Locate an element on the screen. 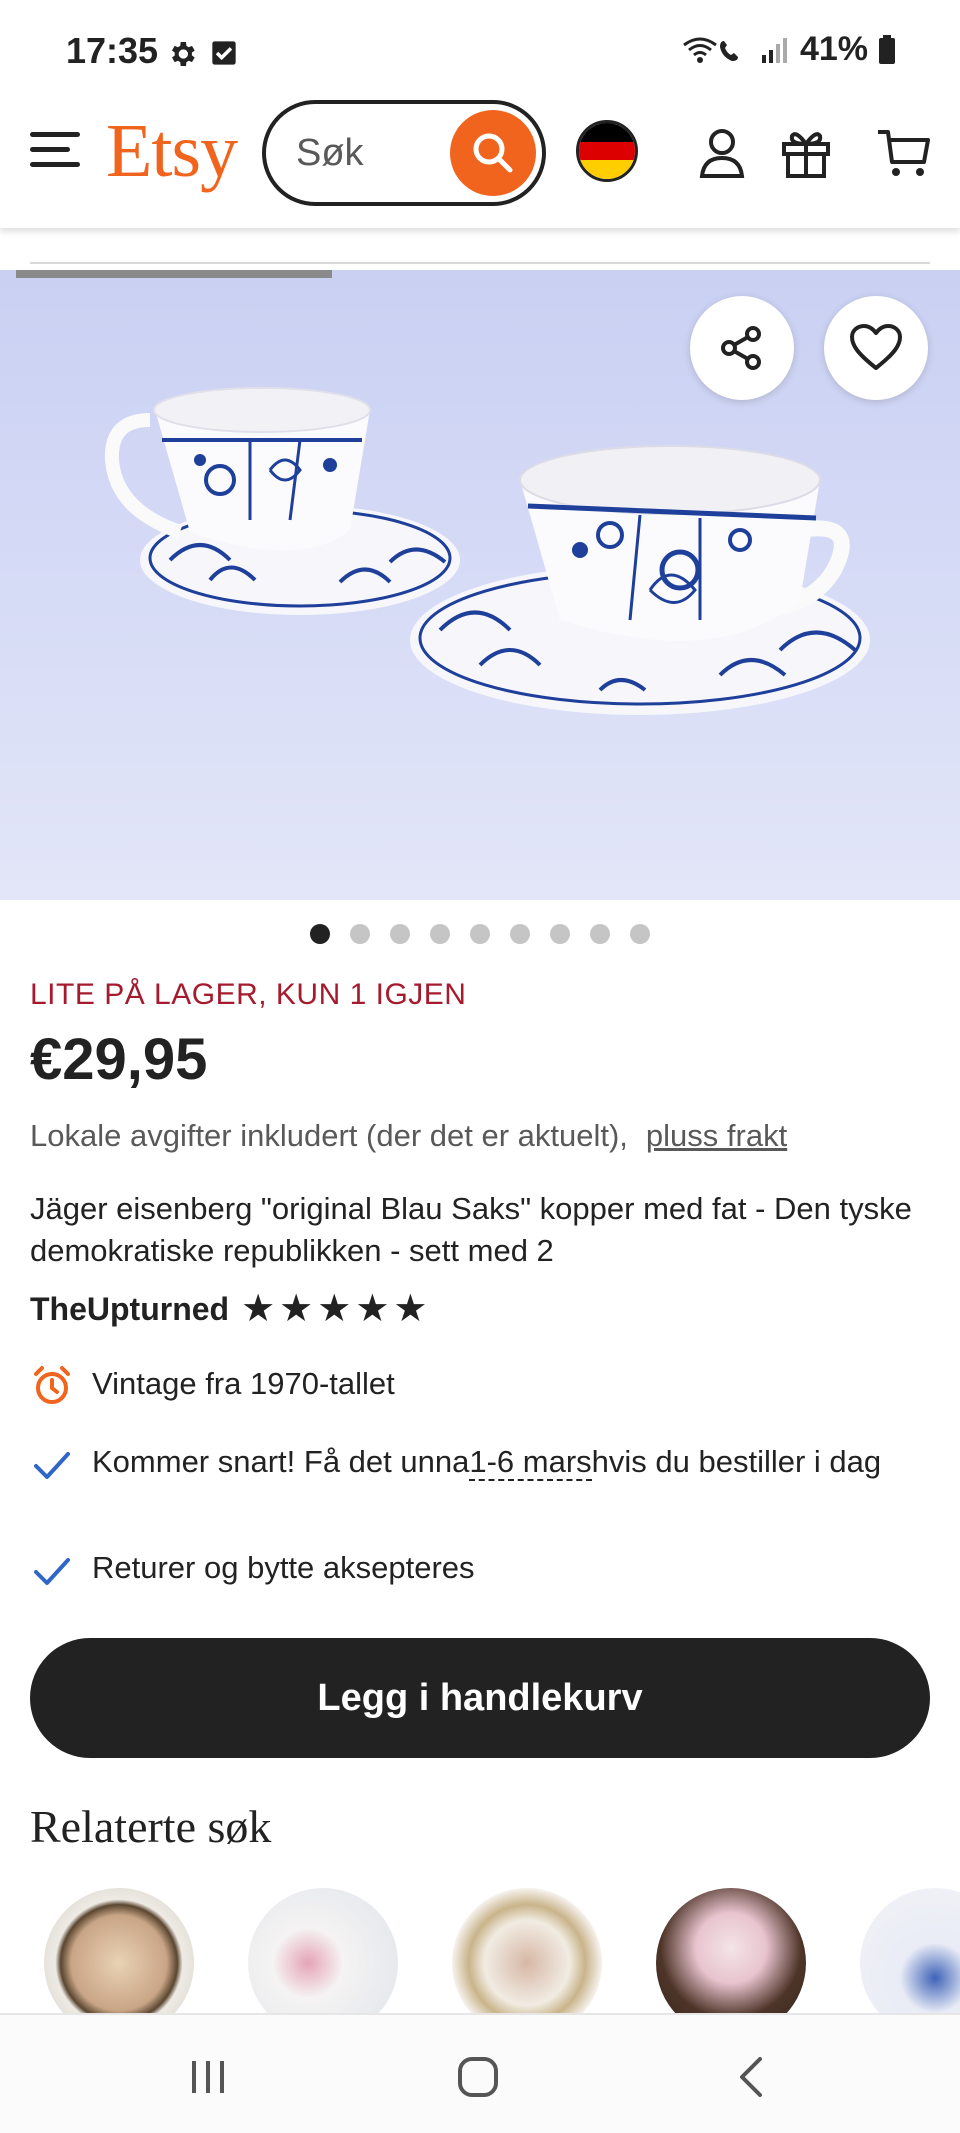 The image size is (960, 2133). battery-icon is located at coordinates (887, 49).